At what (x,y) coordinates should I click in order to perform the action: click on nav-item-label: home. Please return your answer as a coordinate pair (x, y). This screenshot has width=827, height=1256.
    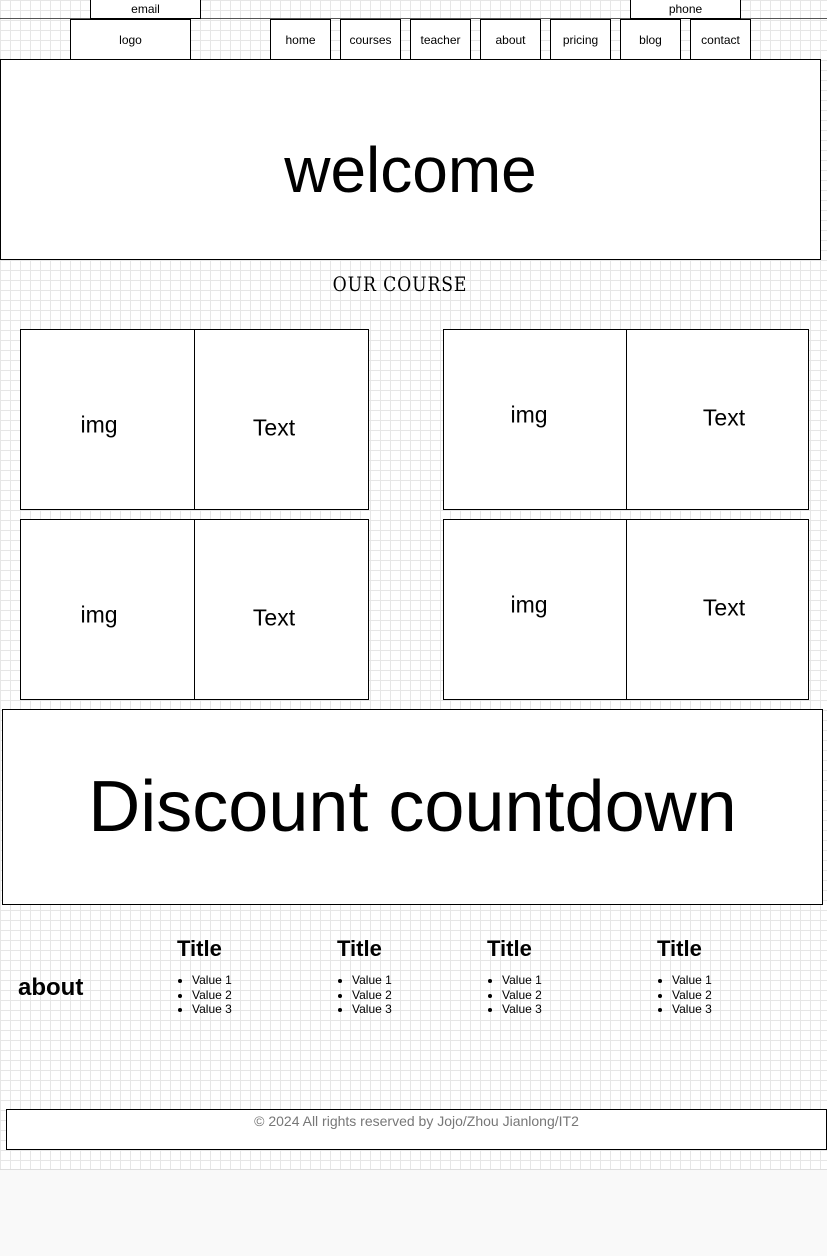
    Looking at the image, I should click on (300, 39).